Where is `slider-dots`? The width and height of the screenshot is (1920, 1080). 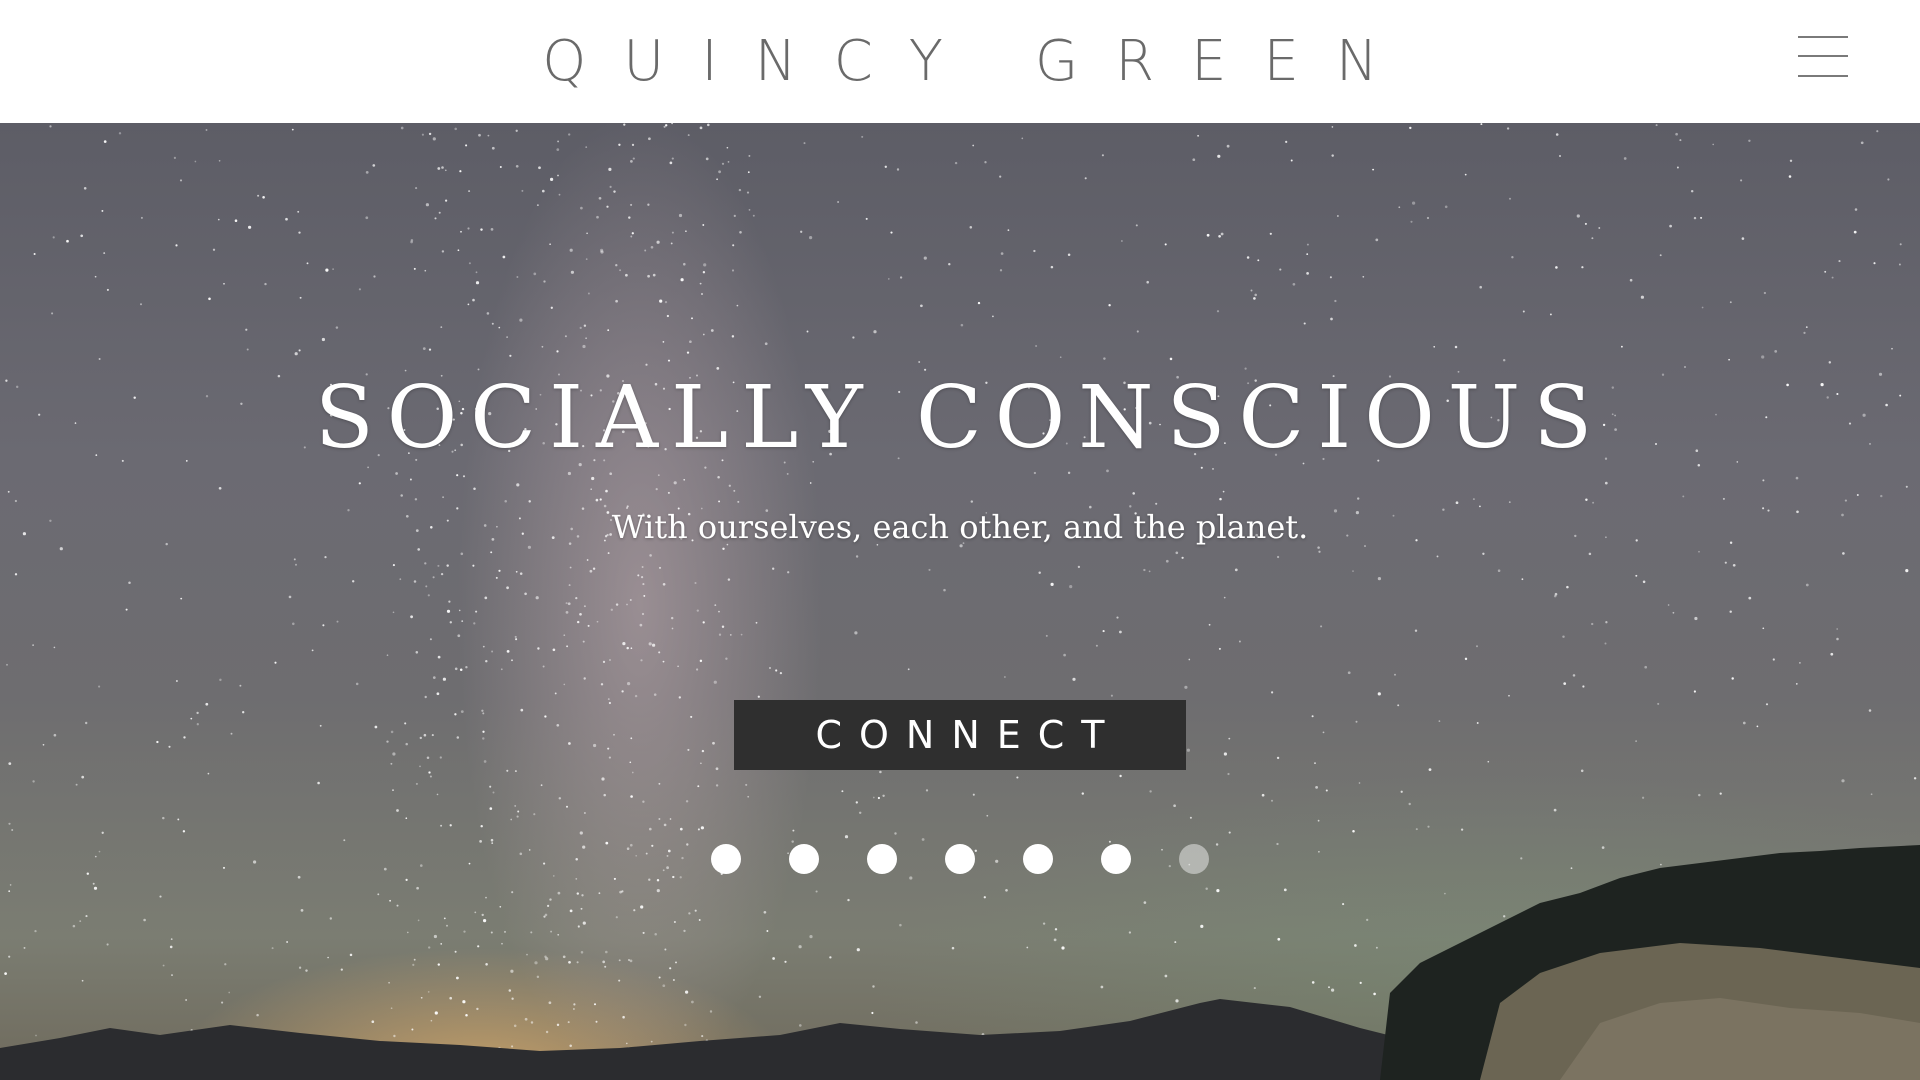 slider-dots is located at coordinates (961, 859).